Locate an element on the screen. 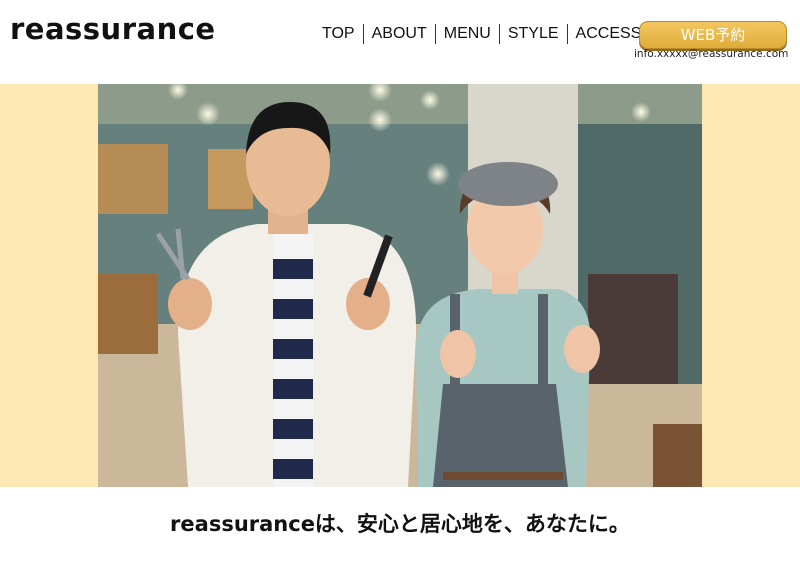  web-reservation-button: WEB予約 is located at coordinates (713, 35).